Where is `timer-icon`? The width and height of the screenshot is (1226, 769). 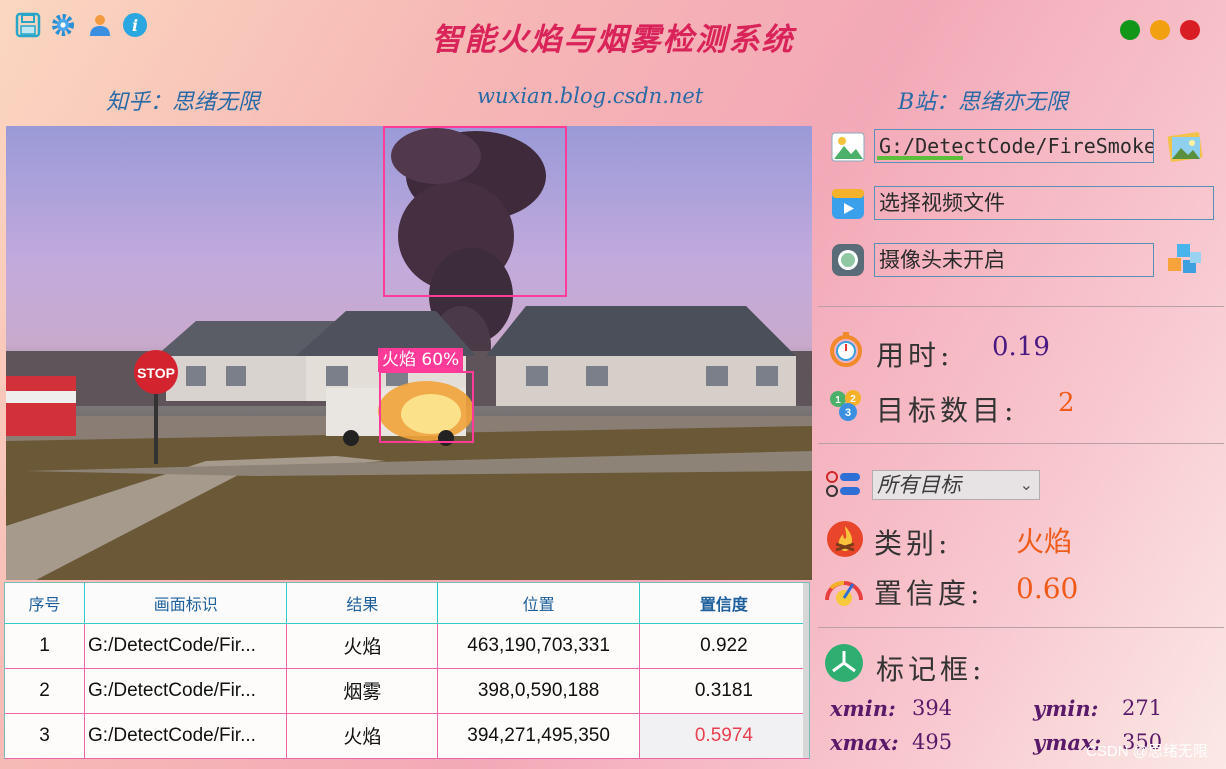
timer-icon is located at coordinates (846, 349).